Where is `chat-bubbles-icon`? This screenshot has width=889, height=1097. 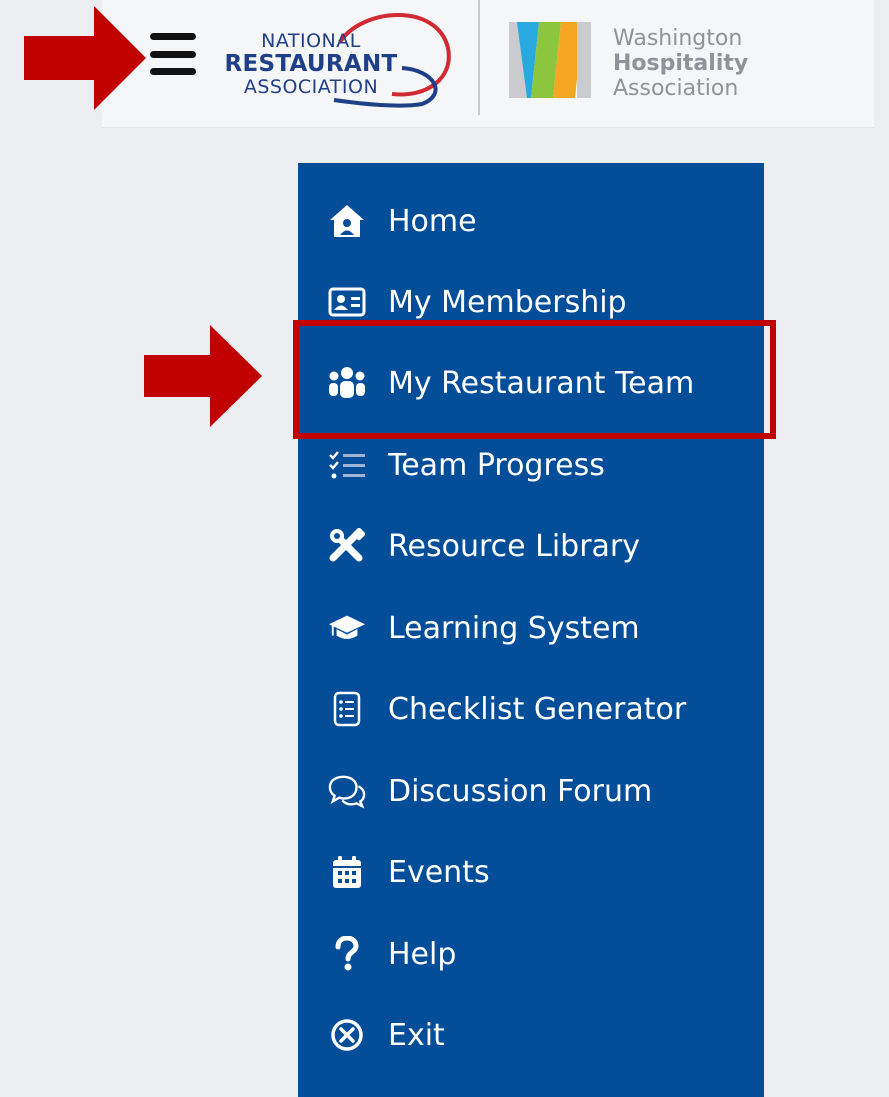
chat-bubbles-icon is located at coordinates (347, 791).